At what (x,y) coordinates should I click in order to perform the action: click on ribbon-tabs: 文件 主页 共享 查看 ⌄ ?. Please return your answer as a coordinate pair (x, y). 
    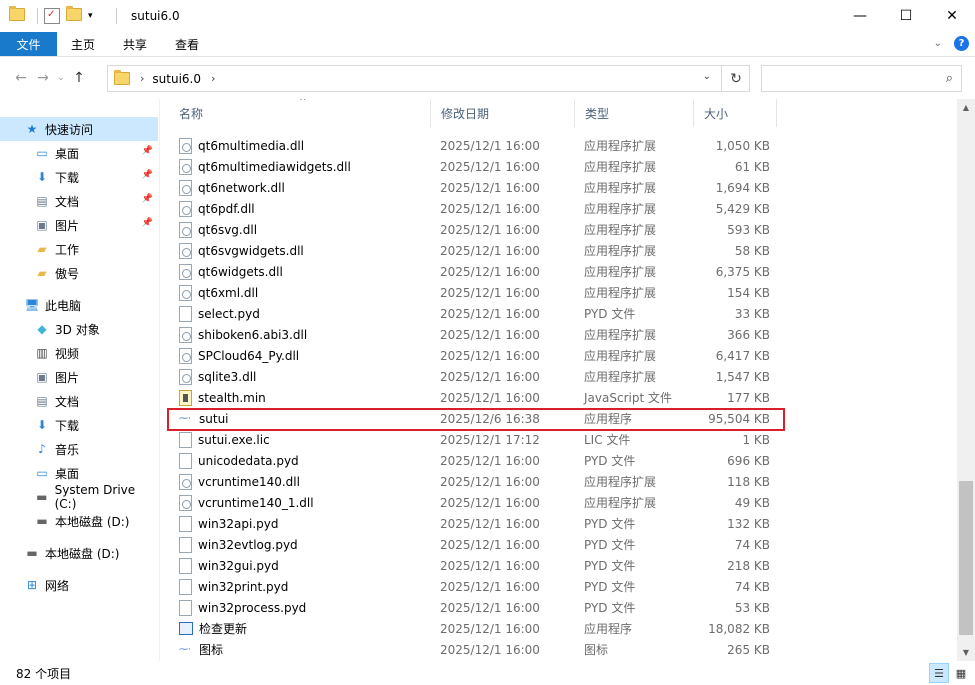
    Looking at the image, I should click on (487, 44).